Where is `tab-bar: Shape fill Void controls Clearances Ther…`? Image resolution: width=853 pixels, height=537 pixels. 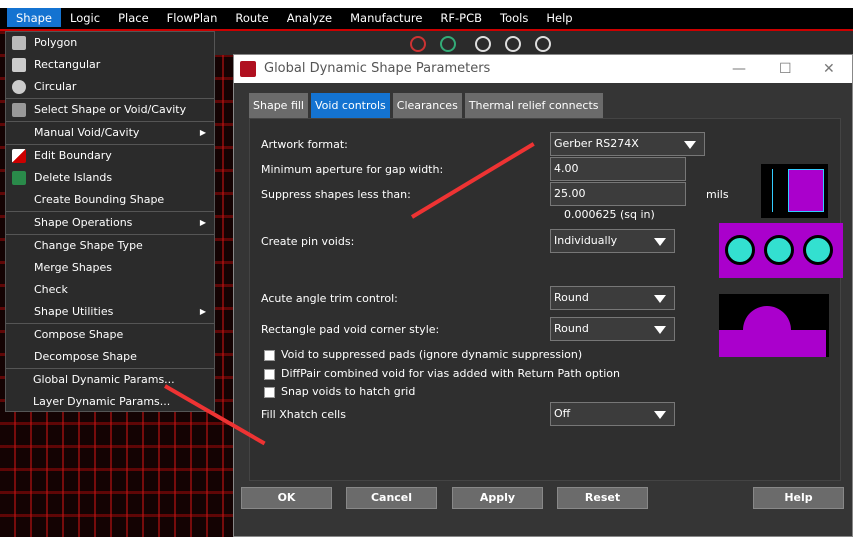
tab-bar: Shape fill Void controls Clearances Ther… is located at coordinates (426, 105).